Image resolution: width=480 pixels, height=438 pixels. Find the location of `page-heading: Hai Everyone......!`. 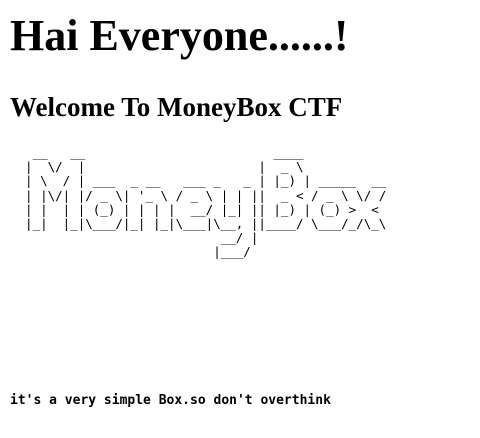

page-heading: Hai Everyone......! is located at coordinates (179, 35).